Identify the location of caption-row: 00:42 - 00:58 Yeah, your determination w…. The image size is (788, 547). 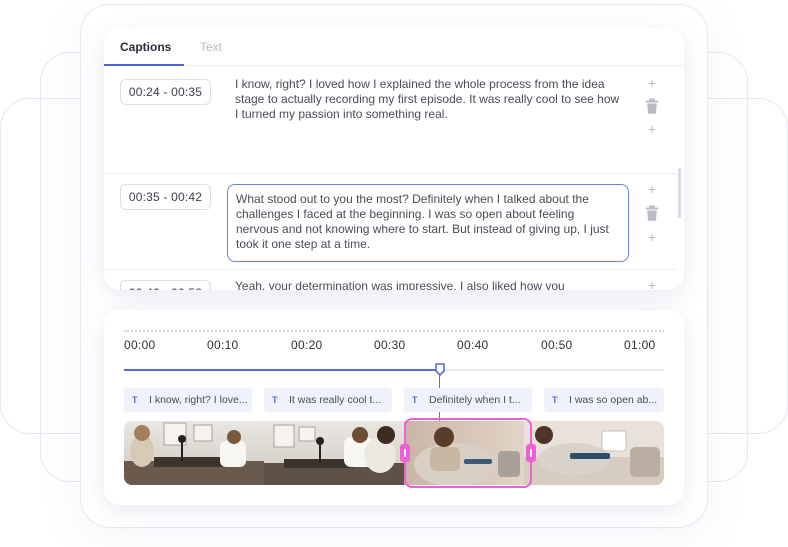
(390, 280).